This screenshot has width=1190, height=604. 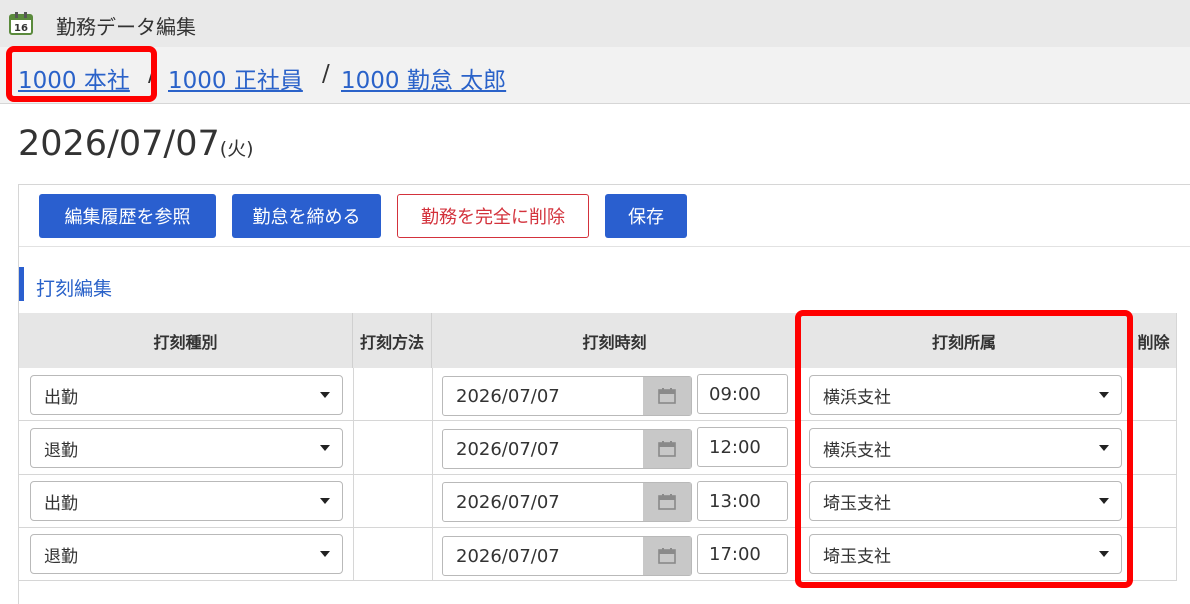 I want to click on section-marker, so click(x=21, y=284).